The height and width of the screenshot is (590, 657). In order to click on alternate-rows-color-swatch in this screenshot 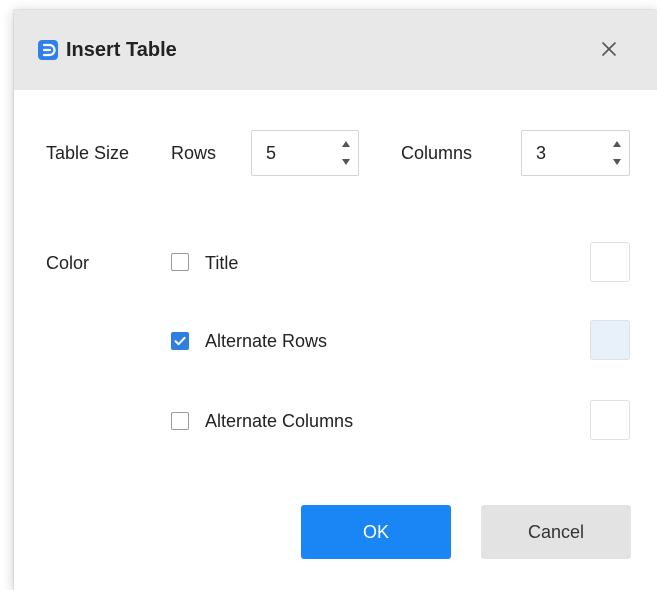, I will do `click(610, 340)`.